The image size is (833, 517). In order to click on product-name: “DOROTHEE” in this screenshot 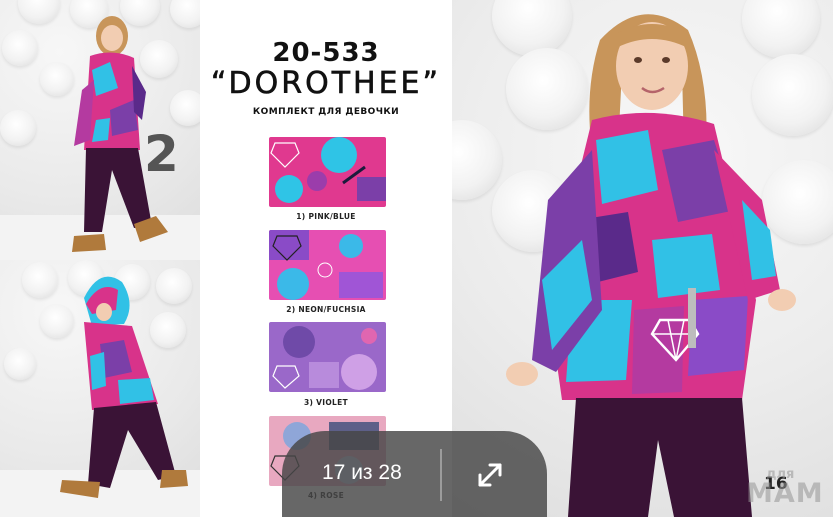, I will do `click(326, 84)`.